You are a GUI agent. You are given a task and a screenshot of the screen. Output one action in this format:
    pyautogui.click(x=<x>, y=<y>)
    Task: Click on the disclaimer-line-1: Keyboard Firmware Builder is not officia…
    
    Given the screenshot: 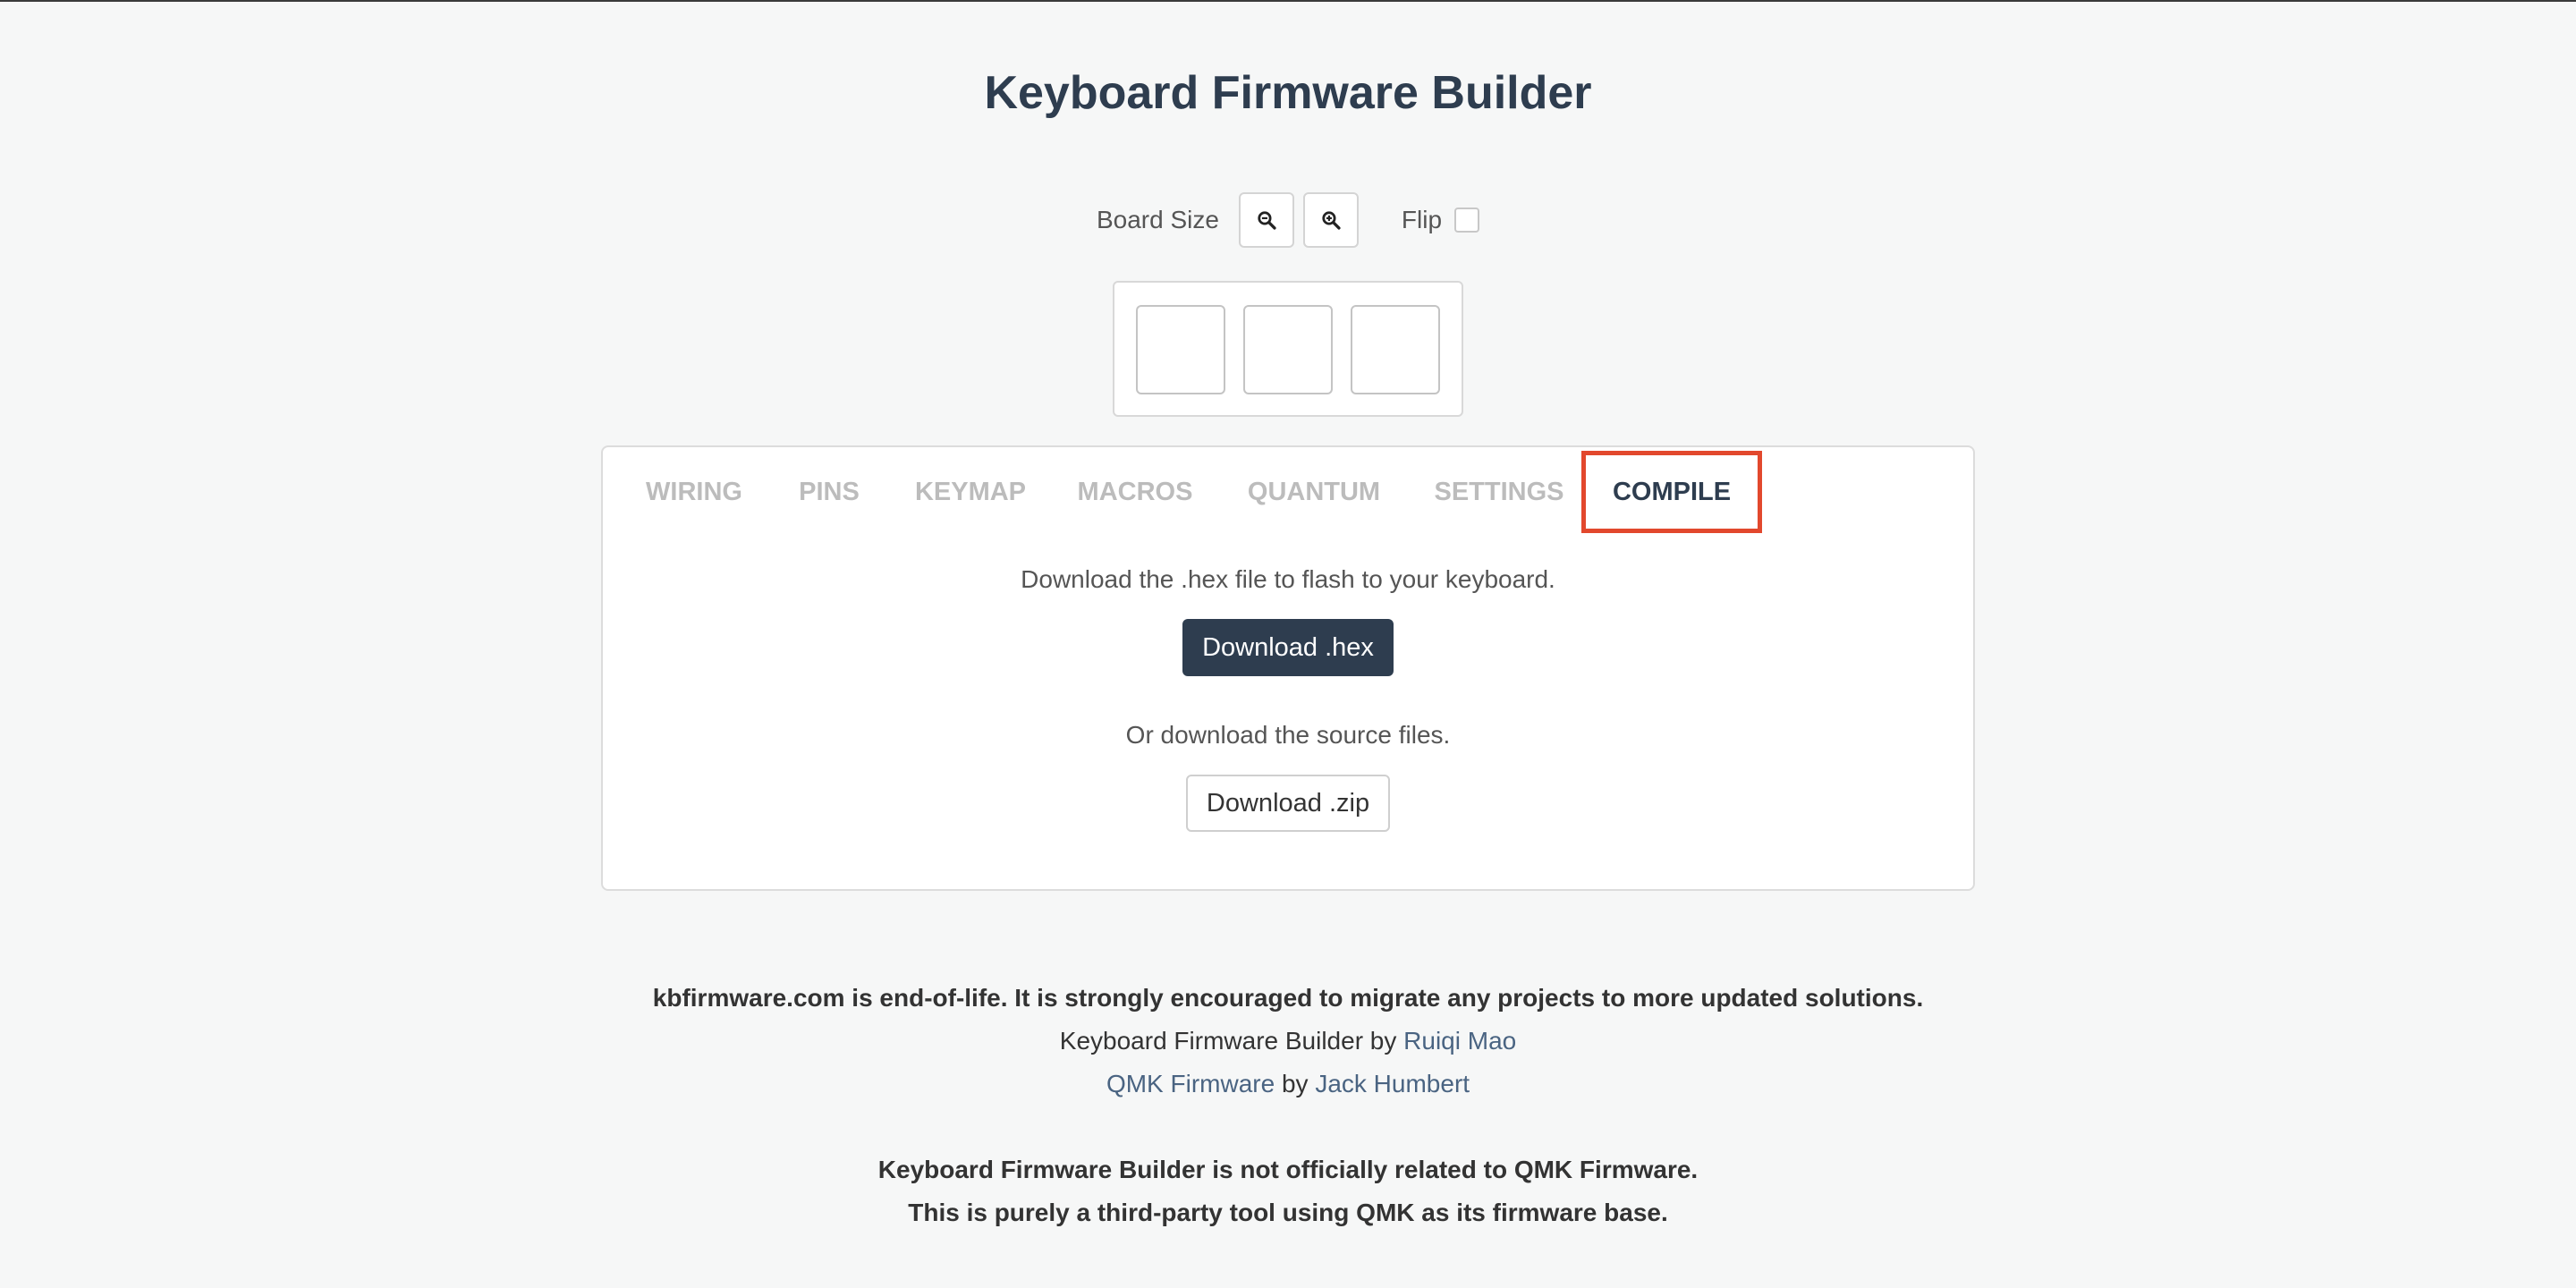 What is the action you would take?
    pyautogui.click(x=1288, y=1169)
    